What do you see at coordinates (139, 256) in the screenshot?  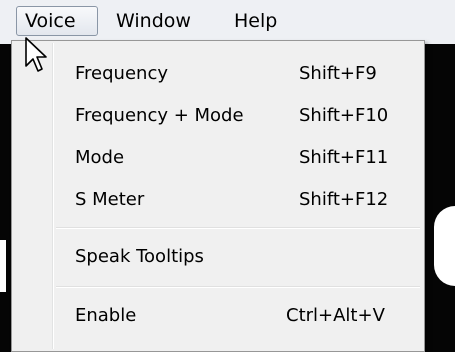 I see `menu-item-label: Speak Tooltips` at bounding box center [139, 256].